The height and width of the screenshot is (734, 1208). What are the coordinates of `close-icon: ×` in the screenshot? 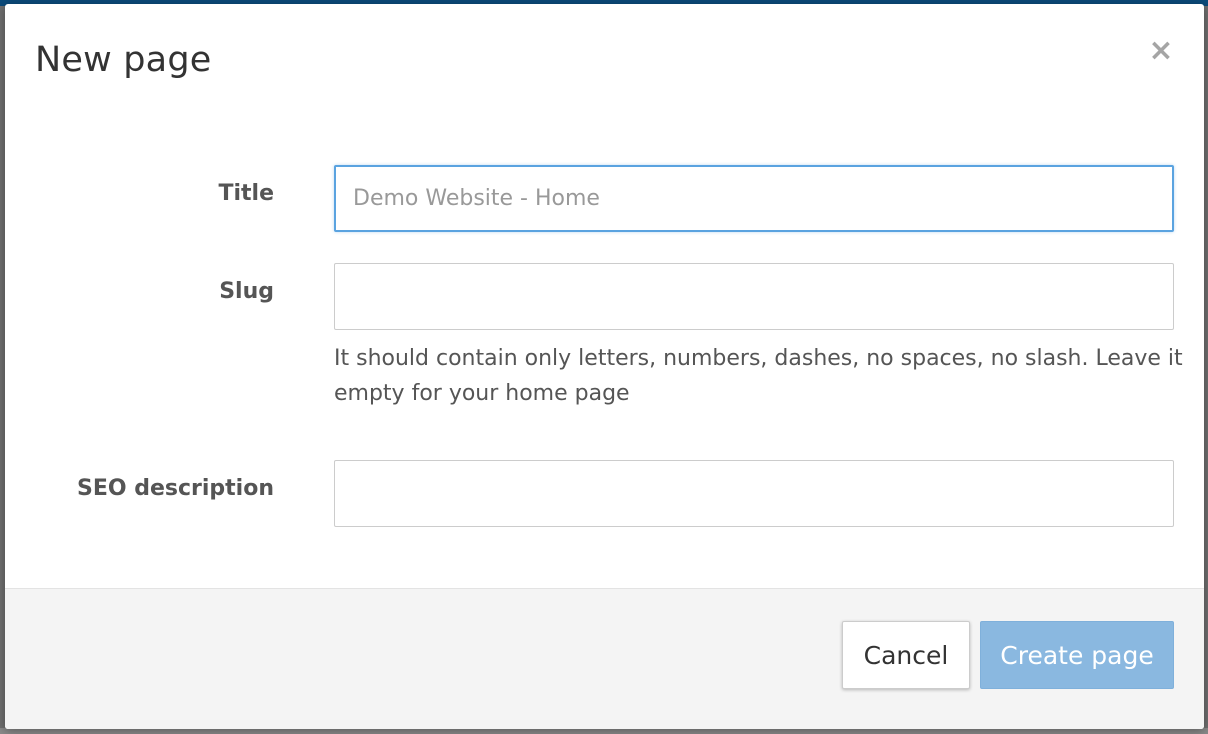 It's located at (1161, 51).